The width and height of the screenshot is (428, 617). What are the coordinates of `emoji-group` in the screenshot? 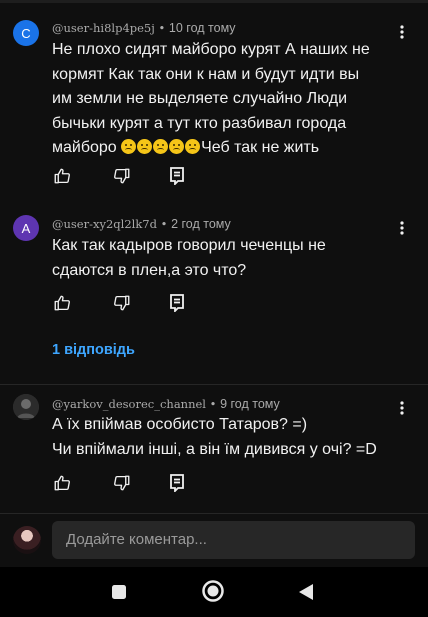 It's located at (161, 147).